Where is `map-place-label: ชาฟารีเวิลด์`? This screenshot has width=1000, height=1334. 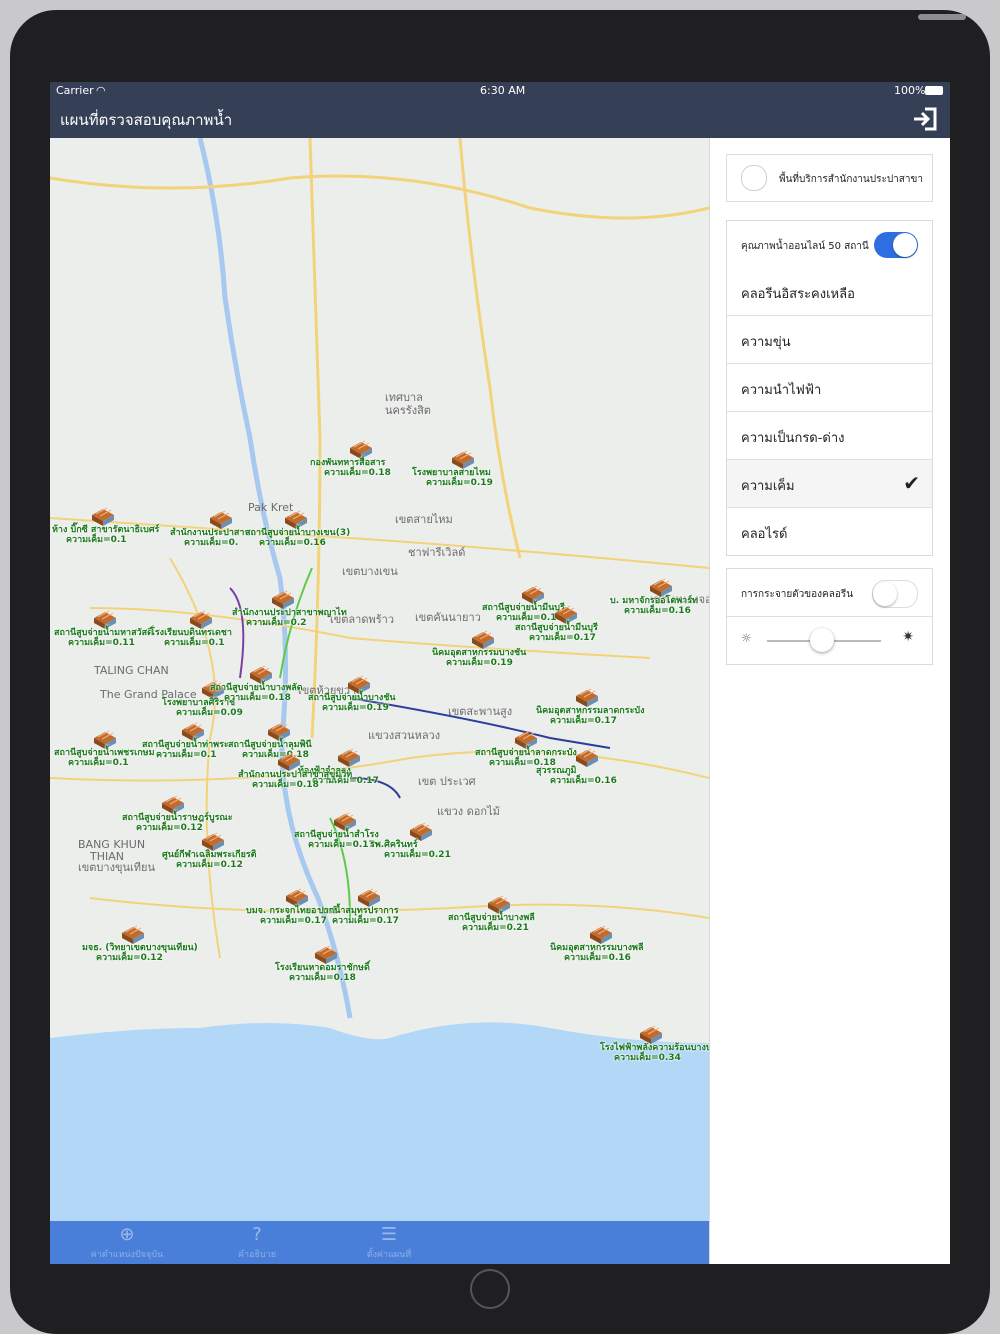 map-place-label: ชาฟารีเวิลด์ is located at coordinates (437, 552).